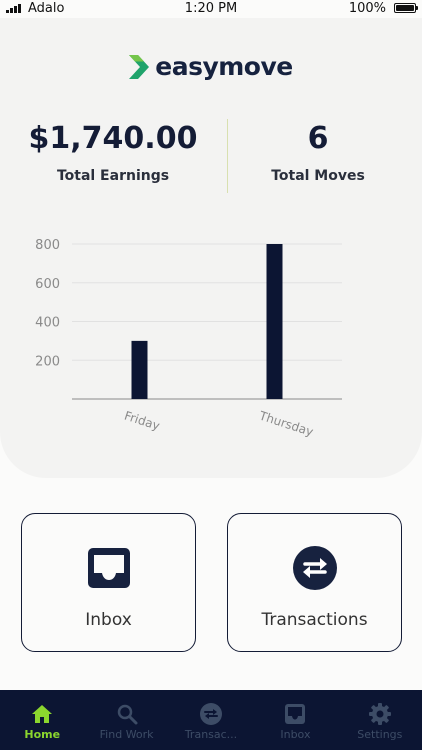  I want to click on status-bar: Adalo 1:20 PM 100%, so click(211, 9).